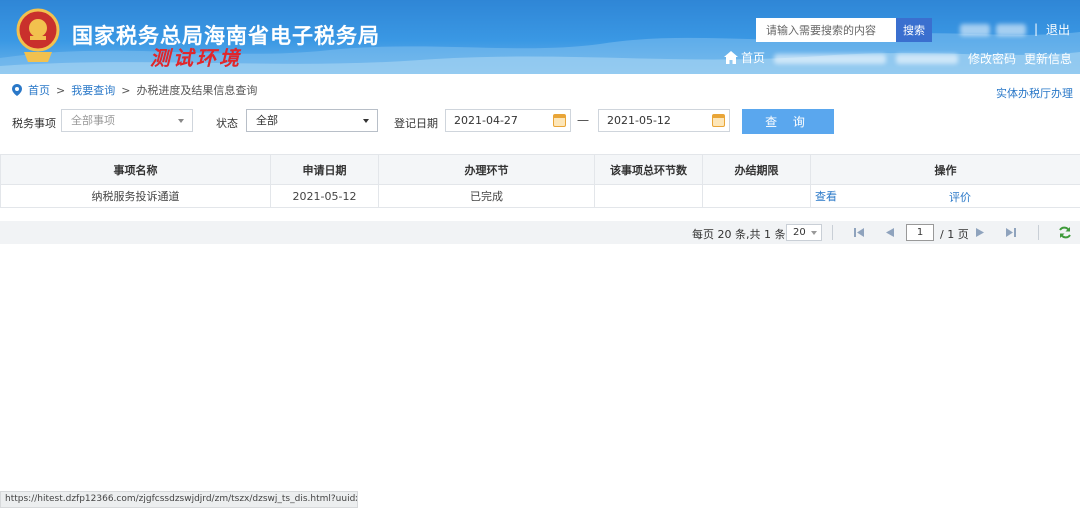  What do you see at coordinates (540, 37) in the screenshot?
I see `site-header: 国家税务总局海南省电子税务局 测试环境 搜索 | 退出 首页 修改密码 更新信息` at bounding box center [540, 37].